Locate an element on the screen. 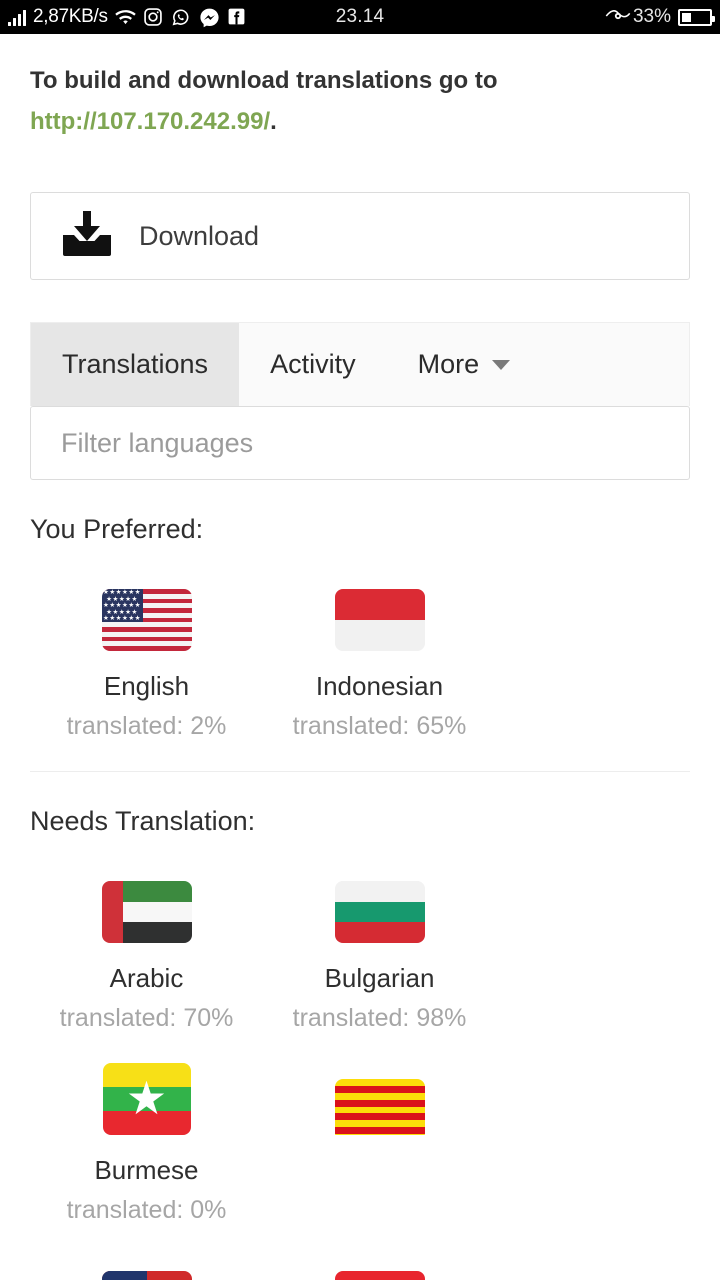 The width and height of the screenshot is (720, 1280). status-bar-left: 2,87KB/s is located at coordinates (124, 17).